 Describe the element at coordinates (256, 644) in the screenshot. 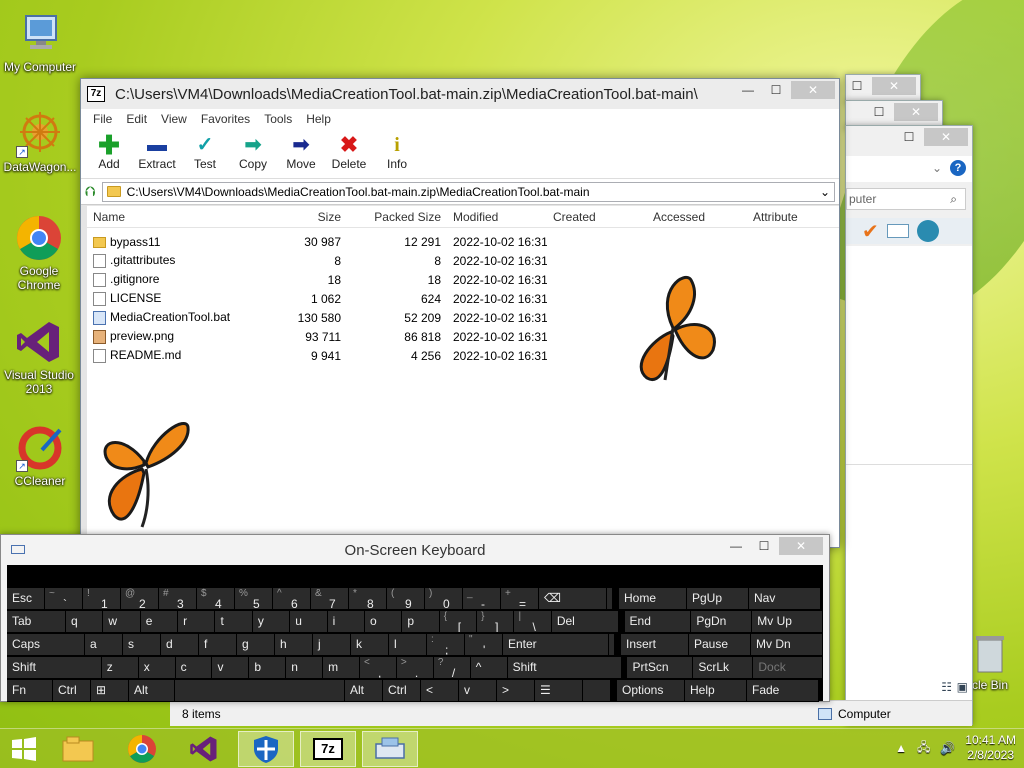

I see `key-g: g` at that location.